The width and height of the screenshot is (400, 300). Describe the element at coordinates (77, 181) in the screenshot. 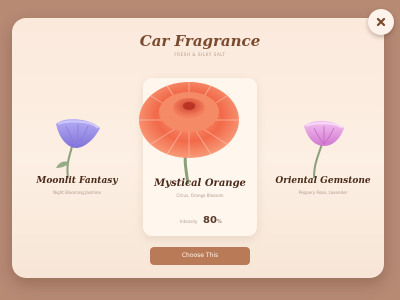

I see `option-name-moonlit-fantasy: Moonlit Fantasy` at that location.